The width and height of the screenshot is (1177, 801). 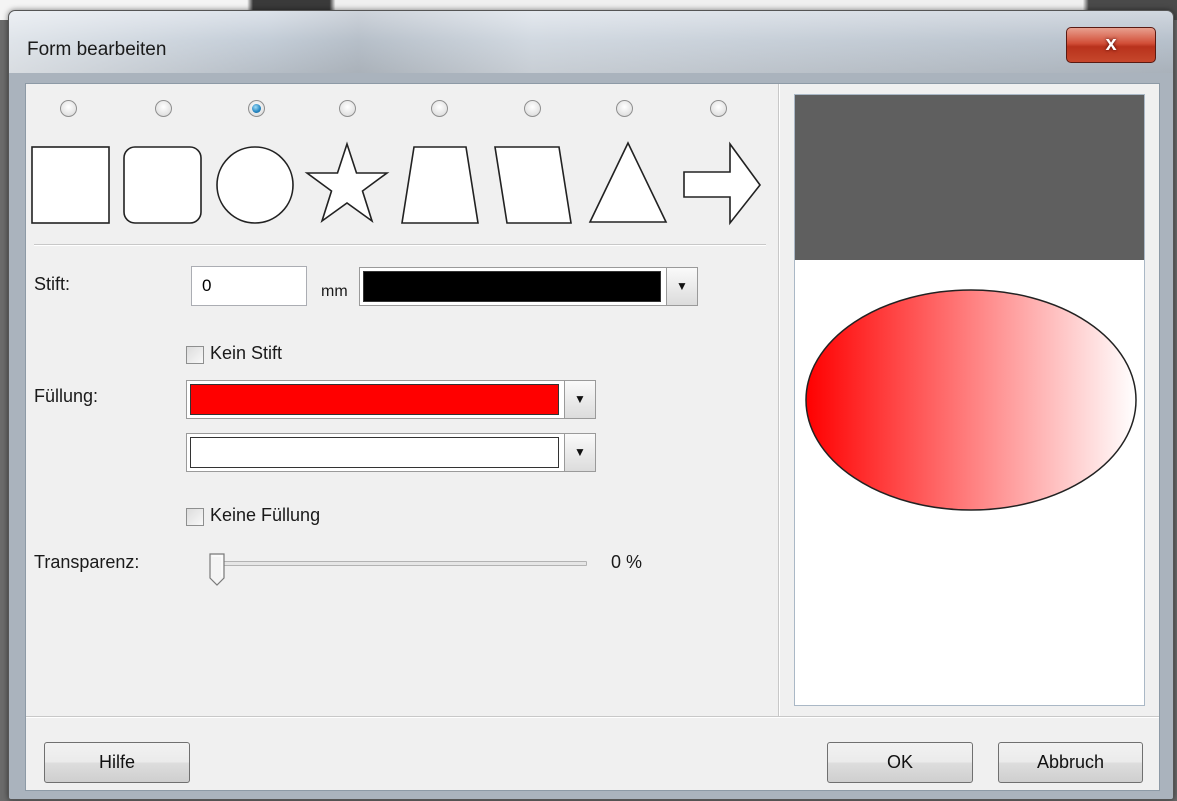 I want to click on arrow-shape-icon, so click(x=722, y=183).